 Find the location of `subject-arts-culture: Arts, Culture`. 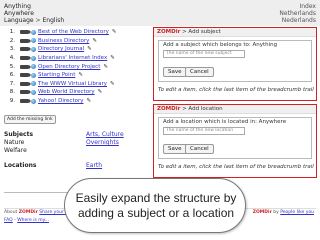

subject-arts-culture: Arts, Culture is located at coordinates (105, 135).